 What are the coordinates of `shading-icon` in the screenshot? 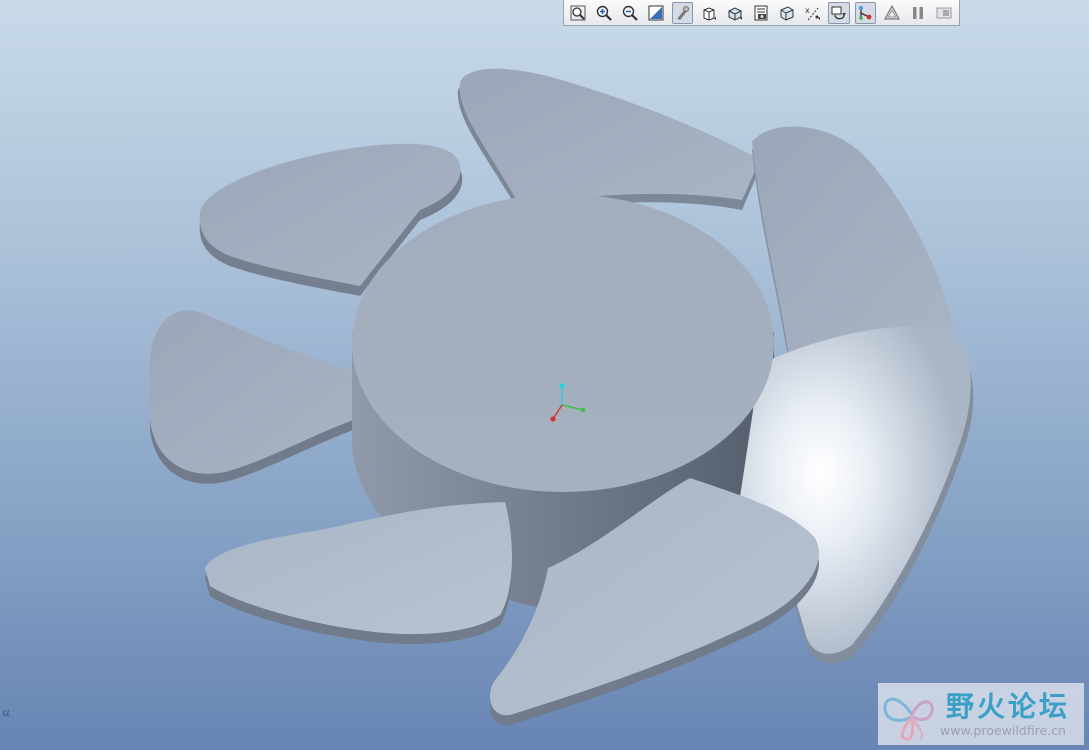 It's located at (683, 12).